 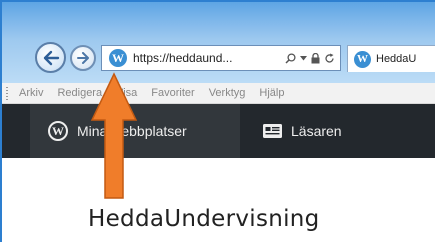 What do you see at coordinates (204, 219) in the screenshot?
I see `site-title: HeddaUndervisning` at bounding box center [204, 219].